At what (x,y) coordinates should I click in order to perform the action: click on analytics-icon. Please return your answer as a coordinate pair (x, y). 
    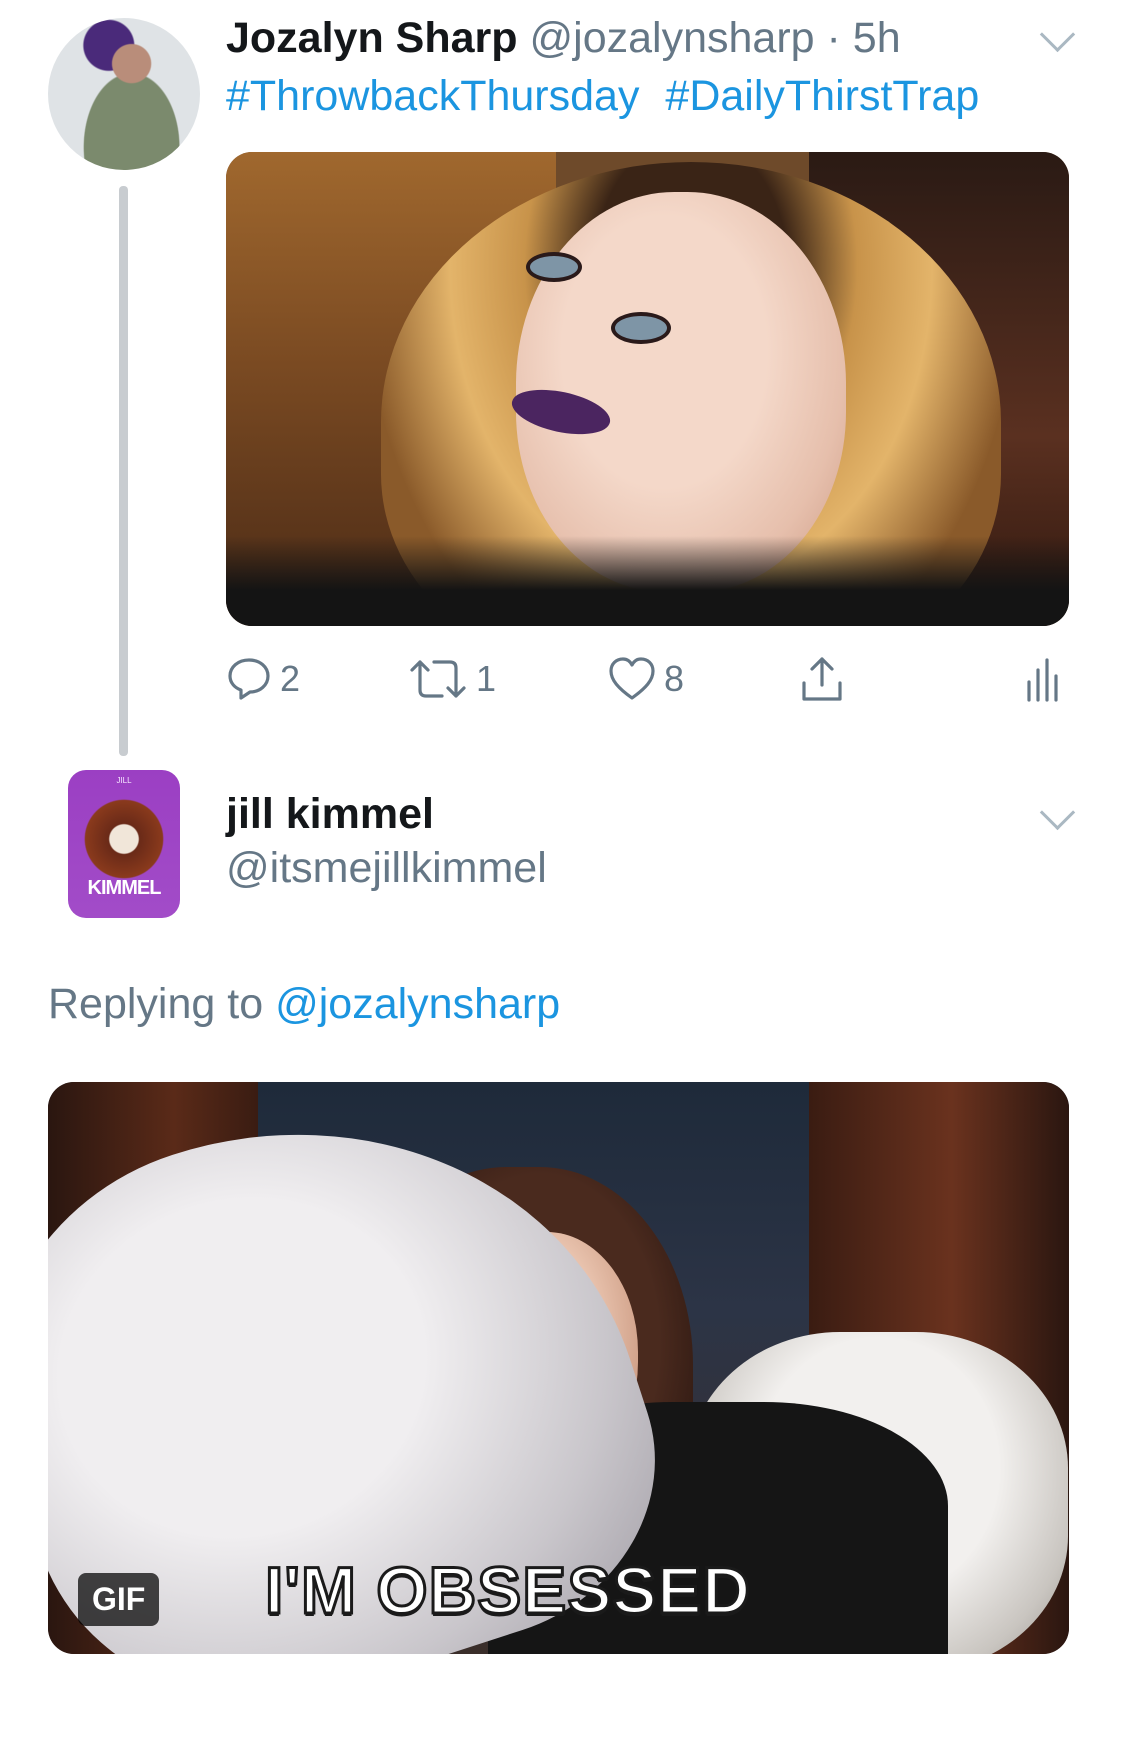
    Looking at the image, I should click on (1042, 680).